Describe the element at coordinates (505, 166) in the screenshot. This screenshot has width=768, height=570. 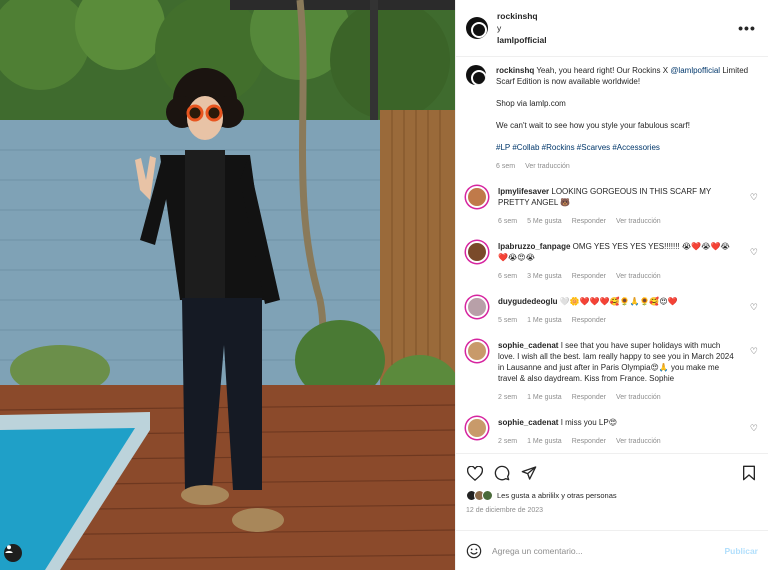
I see `caption-time: 6 sem` at that location.